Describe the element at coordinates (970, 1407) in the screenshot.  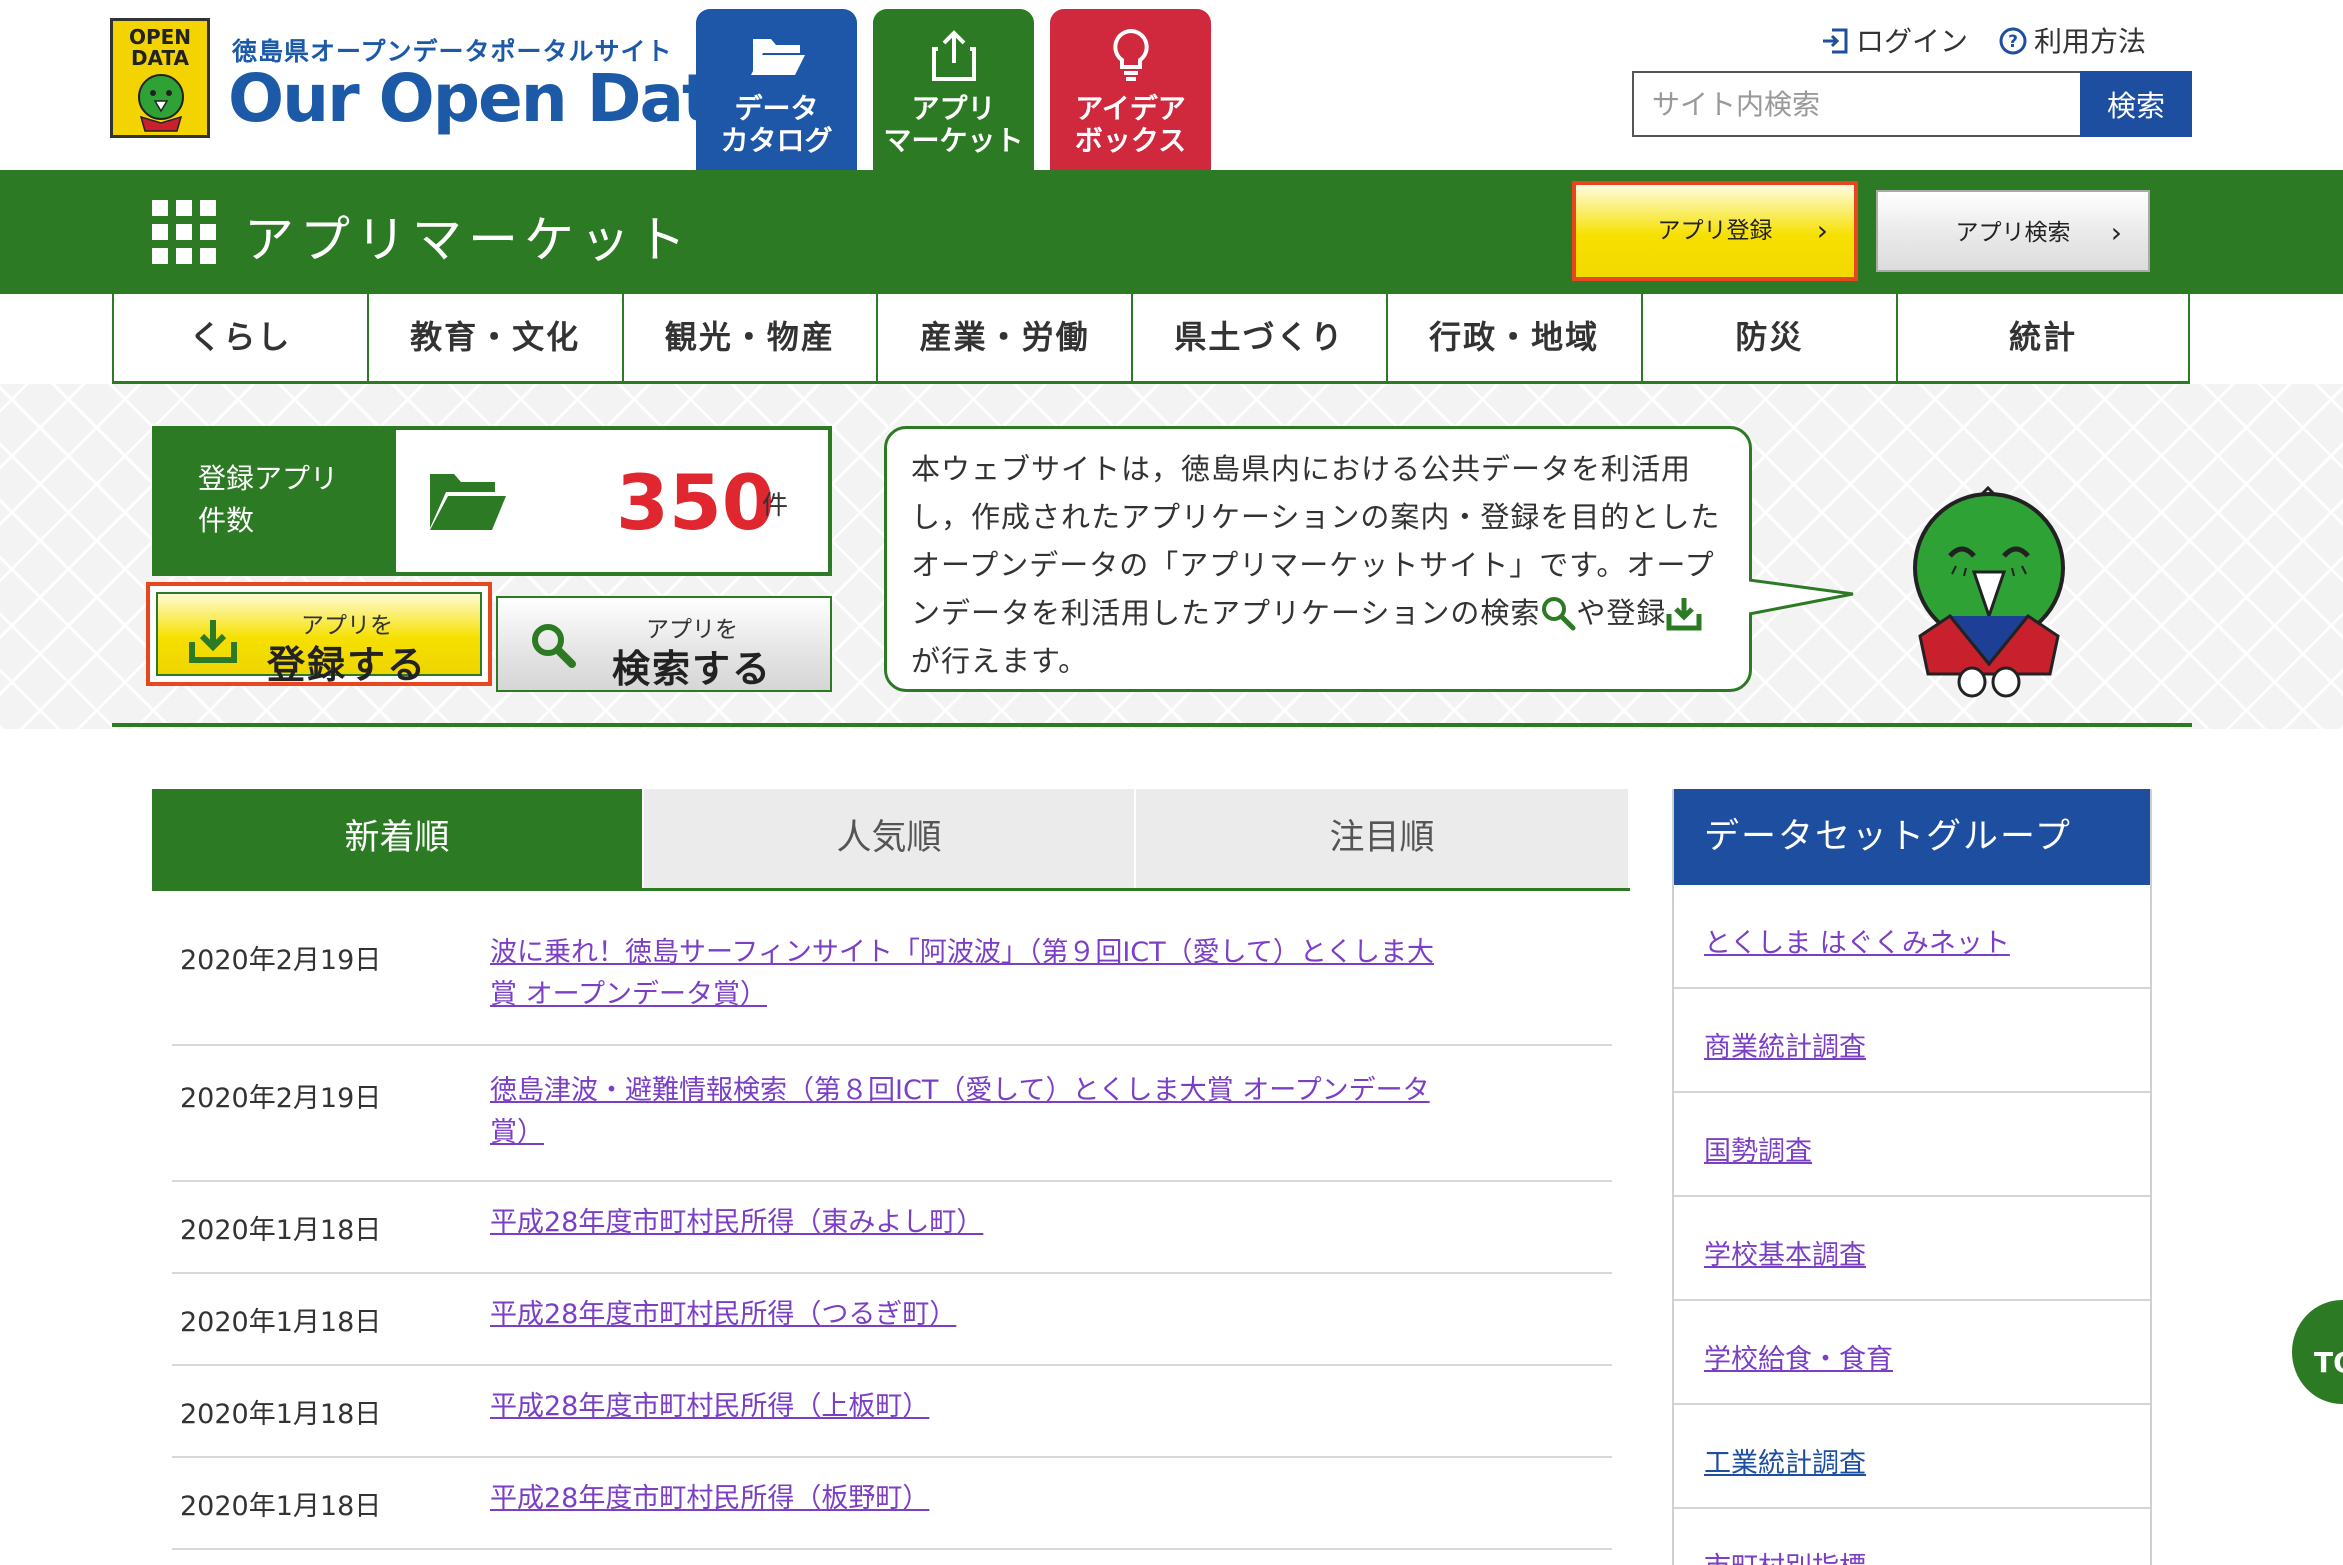
I see `news-link: 平成28年度市町村民所得（上板町）` at that location.